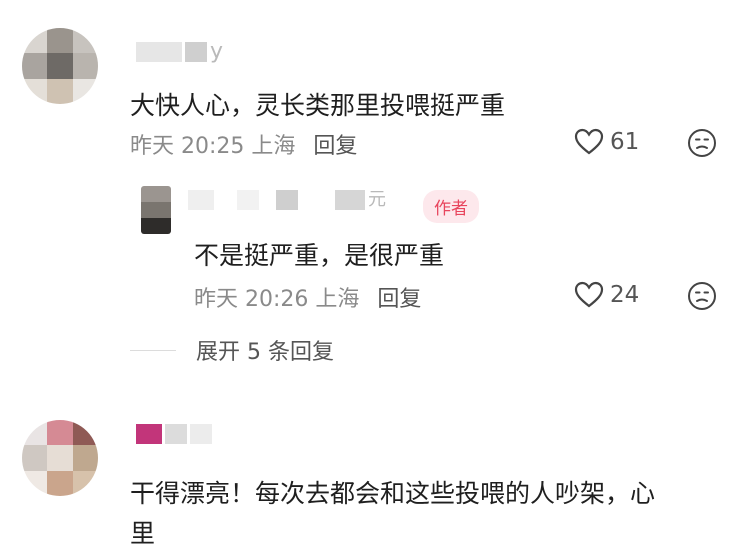  What do you see at coordinates (265, 352) in the screenshot?
I see `expand-replies-label: 展开 5 条回复` at bounding box center [265, 352].